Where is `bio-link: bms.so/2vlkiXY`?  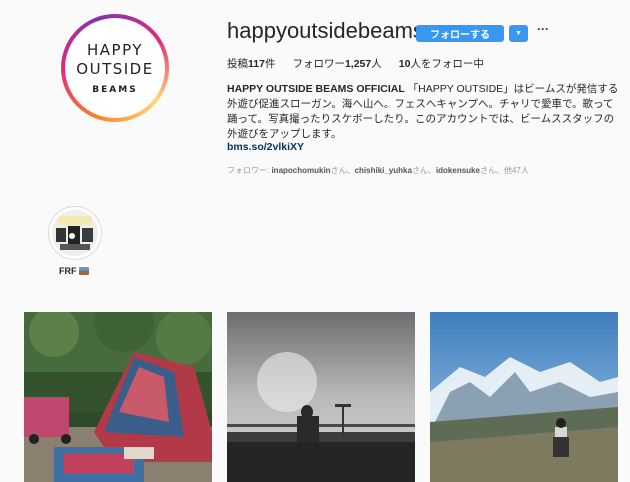 bio-link: bms.so/2vlkiXY is located at coordinates (265, 147).